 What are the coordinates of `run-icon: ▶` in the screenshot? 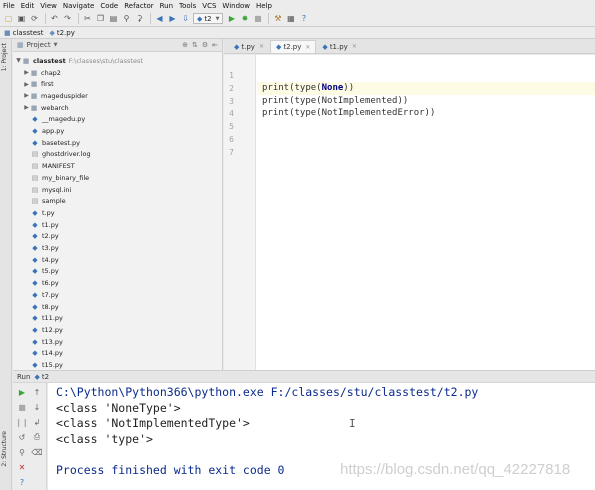 It's located at (231, 18).